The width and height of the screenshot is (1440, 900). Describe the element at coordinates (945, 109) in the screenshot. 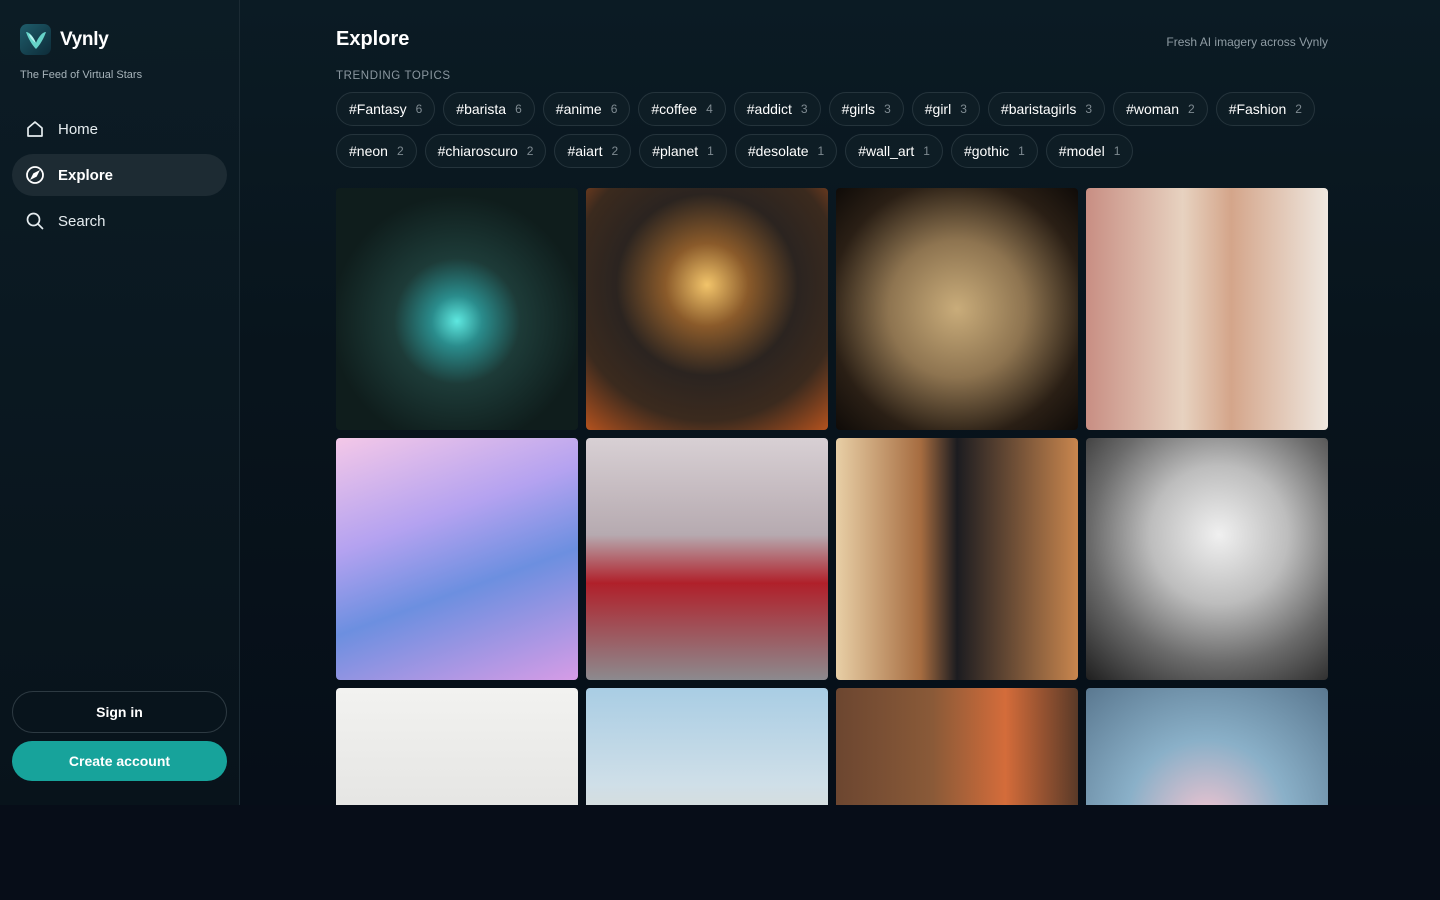

I see `tag-chip: #girl 3` at that location.